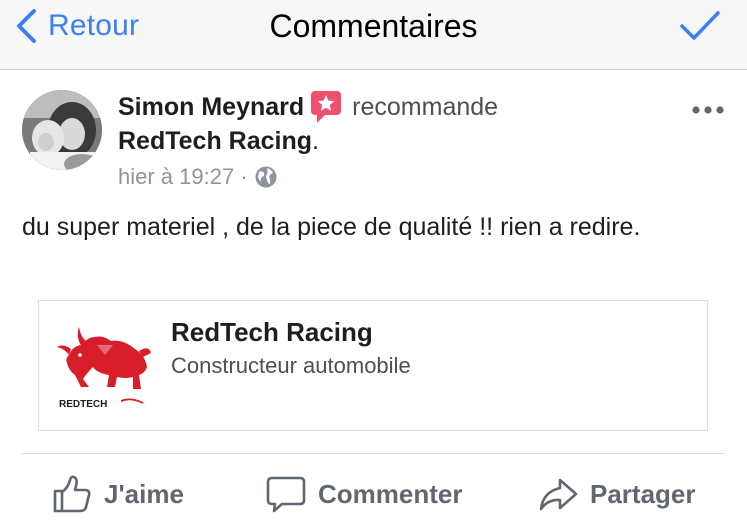 This screenshot has width=747, height=528. What do you see at coordinates (390, 493) in the screenshot?
I see `comment-label: Commenter` at bounding box center [390, 493].